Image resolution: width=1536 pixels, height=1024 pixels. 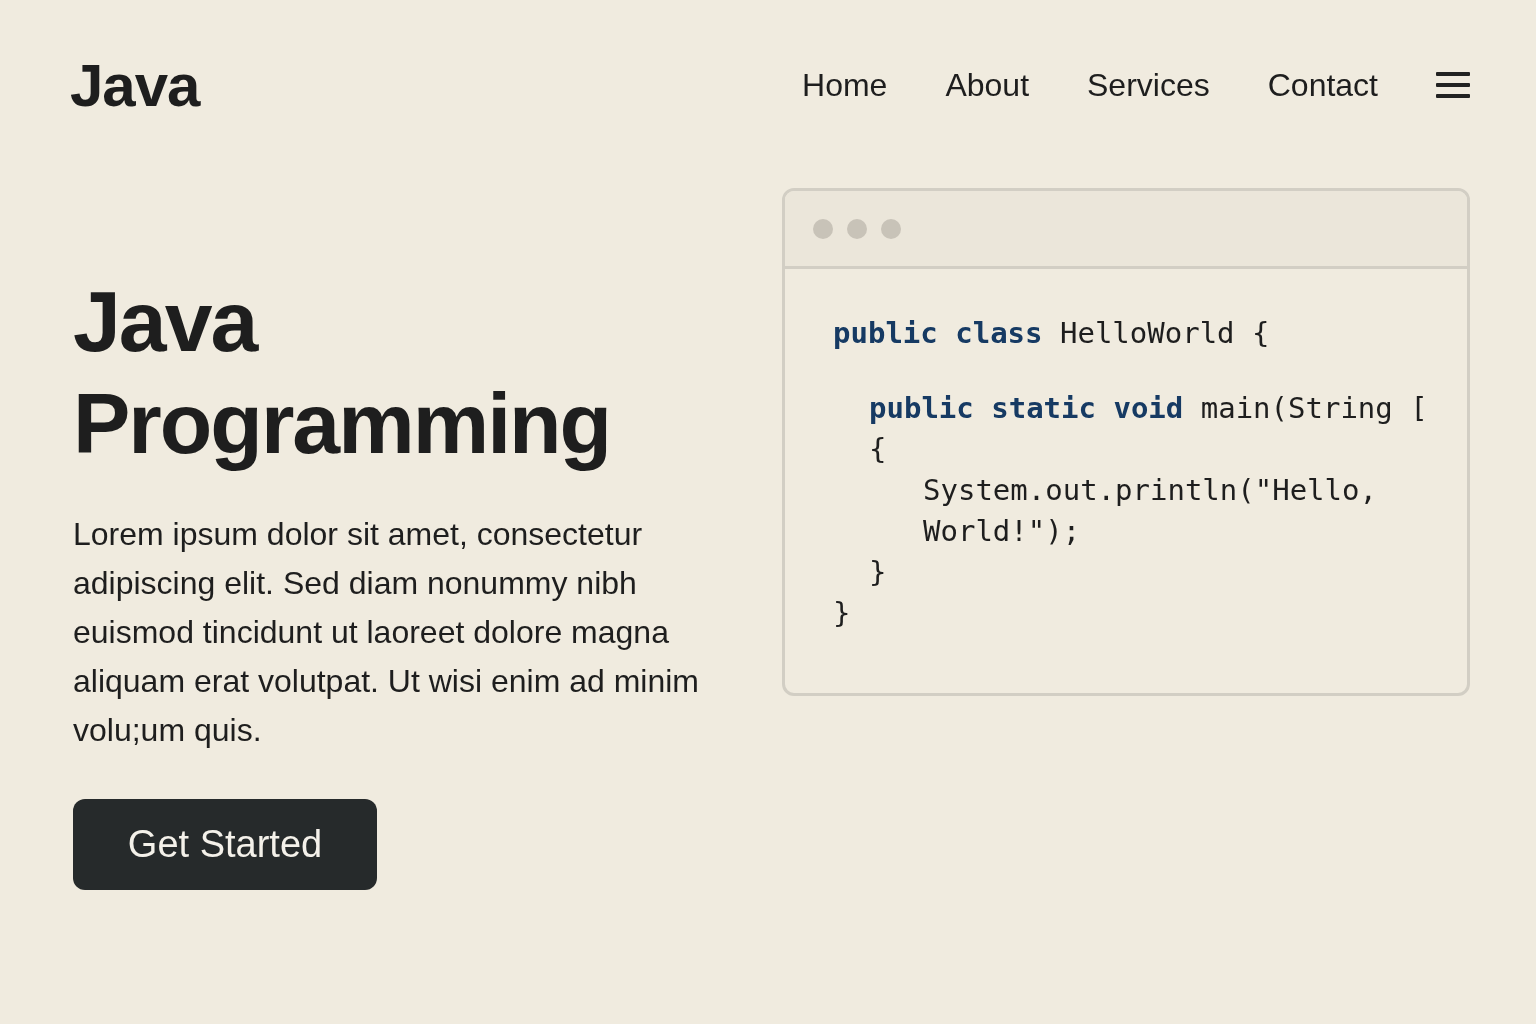 I want to click on nav-link: Home, so click(x=845, y=85).